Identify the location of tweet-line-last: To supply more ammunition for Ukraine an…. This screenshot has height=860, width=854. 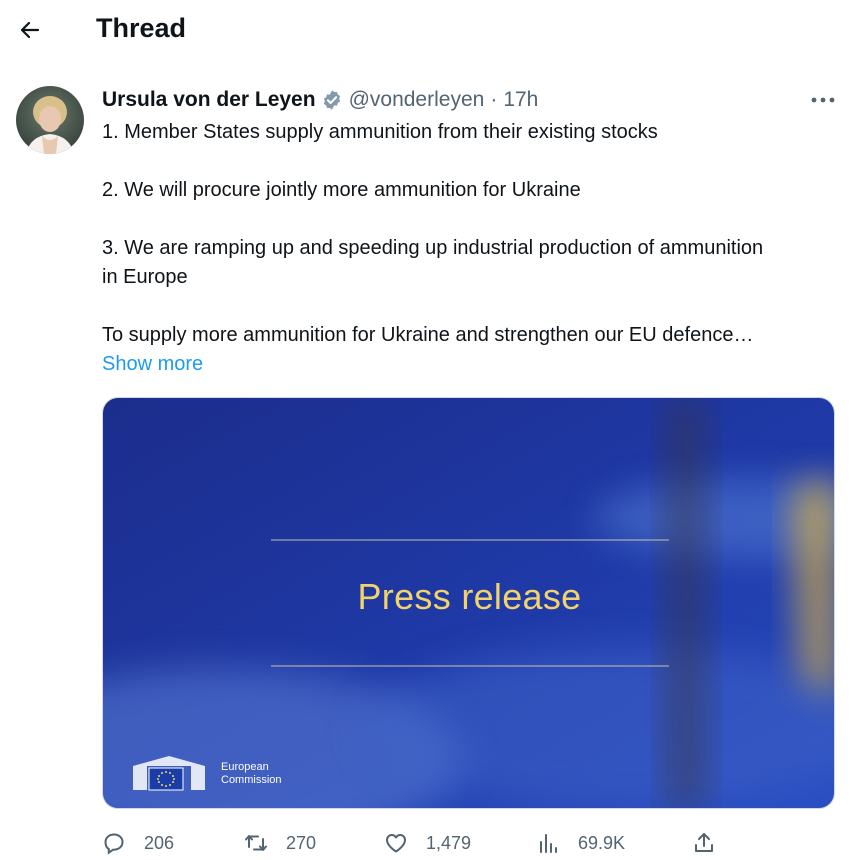
(442, 350).